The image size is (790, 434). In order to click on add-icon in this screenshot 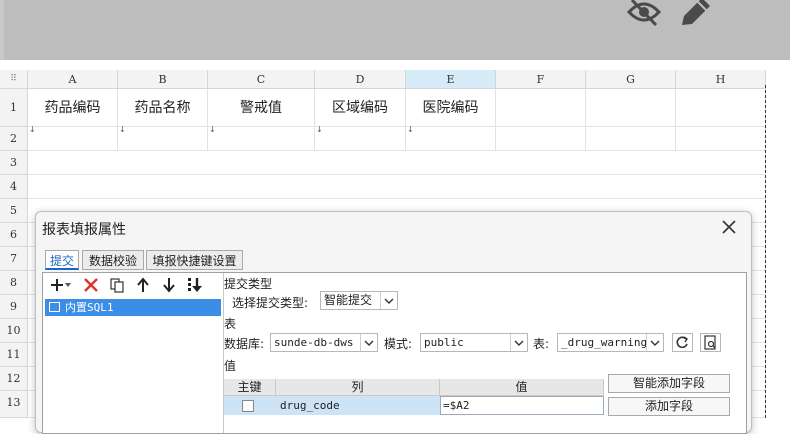, I will do `click(57, 285)`.